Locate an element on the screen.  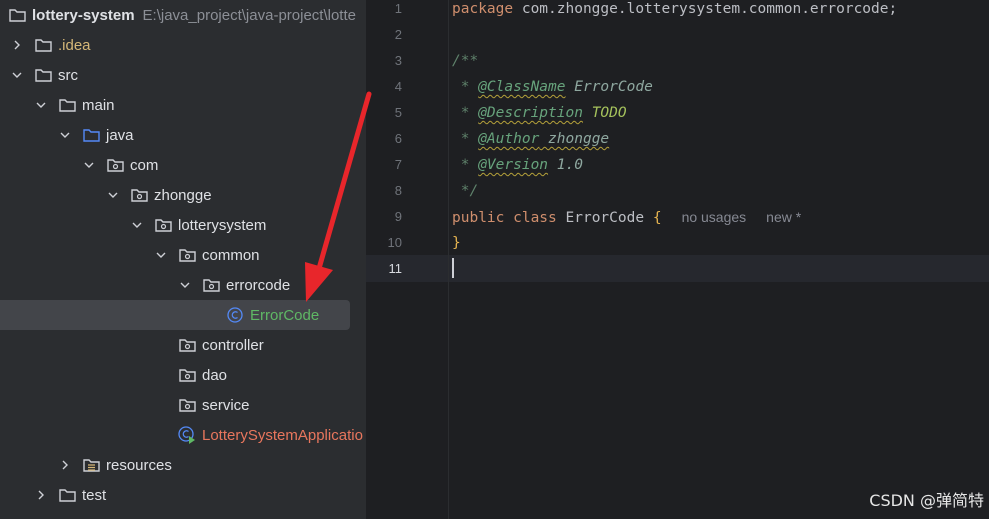
line-number: 1 is located at coordinates (398, 8).